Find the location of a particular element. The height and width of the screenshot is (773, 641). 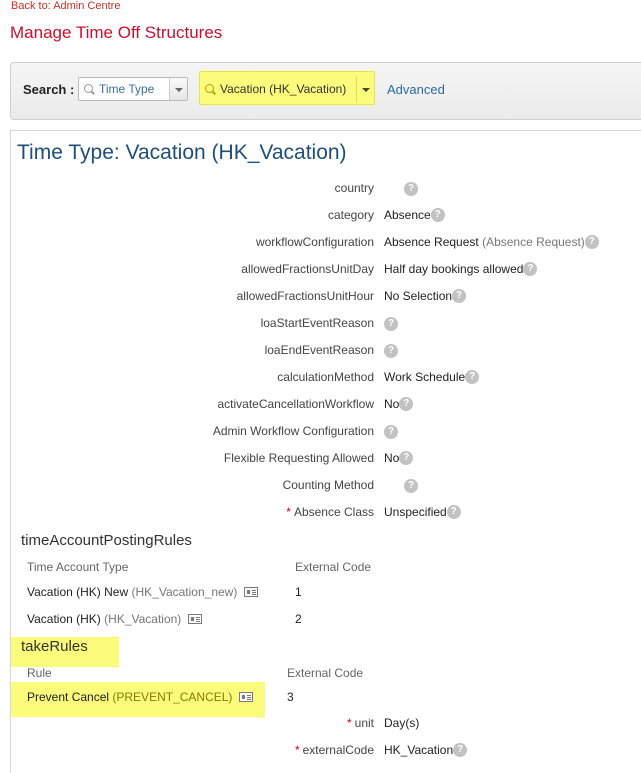

field-label-text: externalCode is located at coordinates (338, 750).